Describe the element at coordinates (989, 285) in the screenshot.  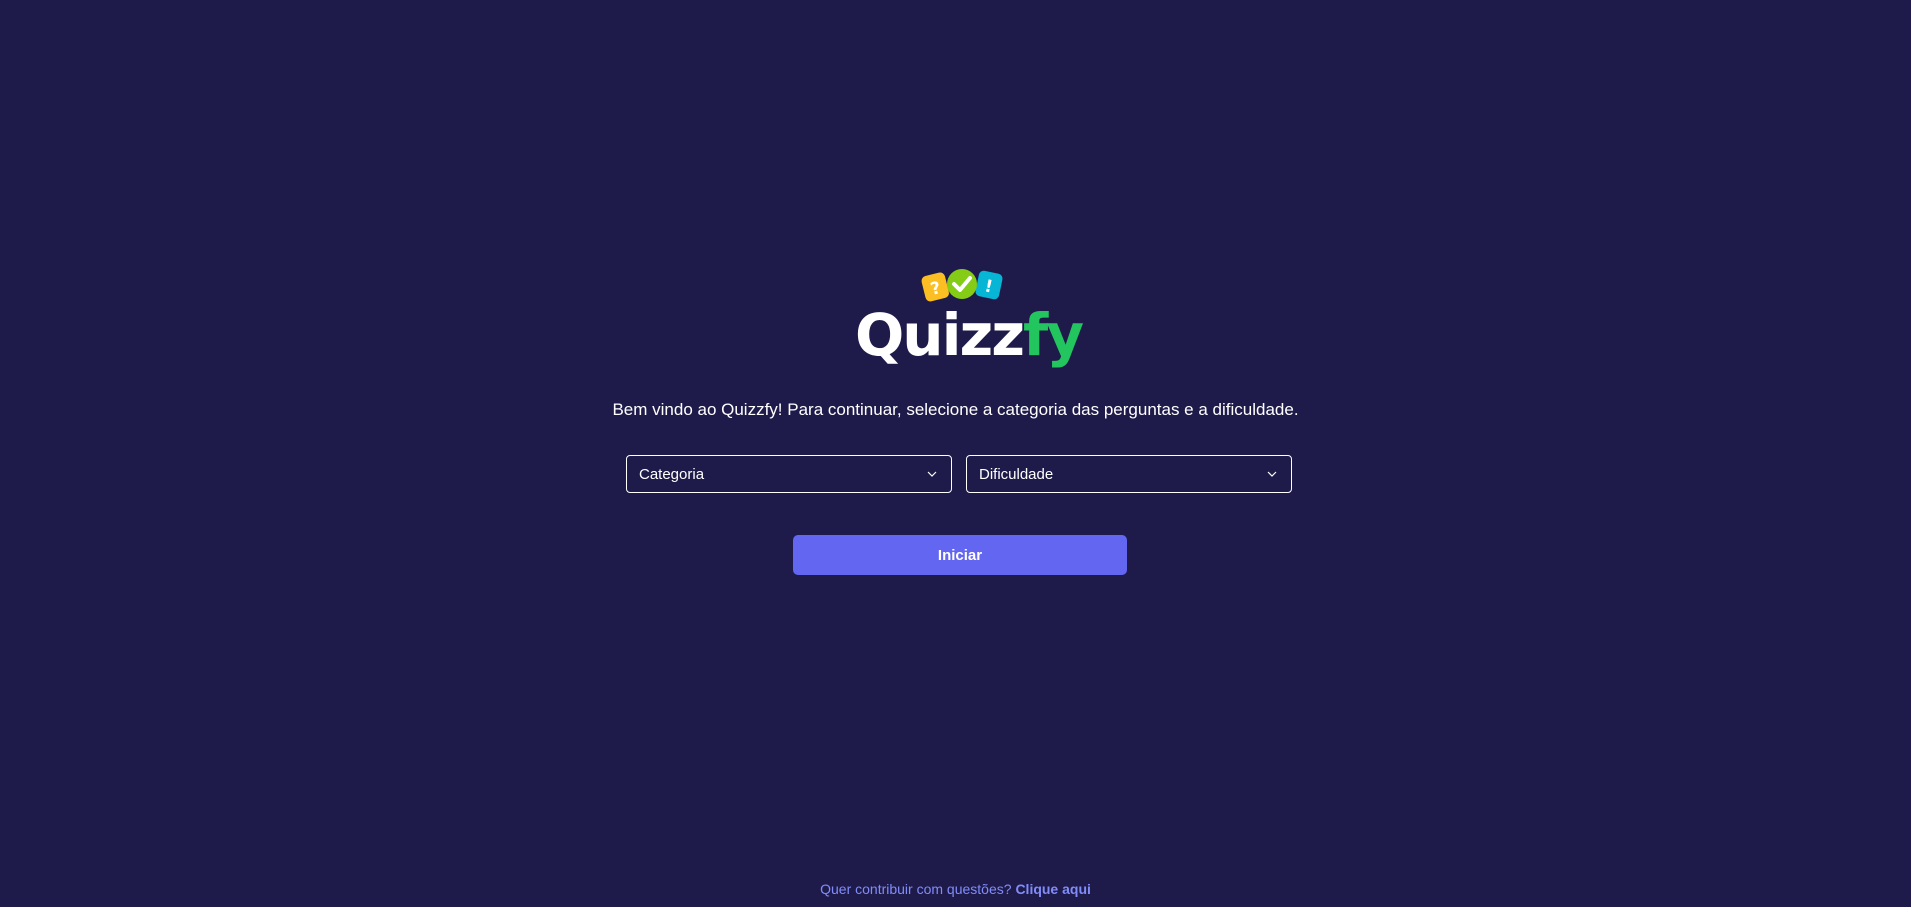
I see `exclamation-icon: !` at that location.